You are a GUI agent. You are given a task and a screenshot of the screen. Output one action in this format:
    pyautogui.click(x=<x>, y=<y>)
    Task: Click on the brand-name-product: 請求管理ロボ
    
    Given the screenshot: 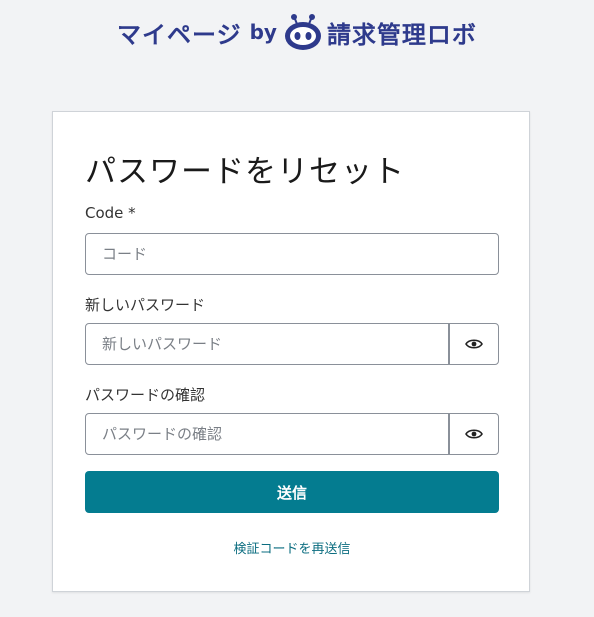 What is the action you would take?
    pyautogui.click(x=401, y=34)
    